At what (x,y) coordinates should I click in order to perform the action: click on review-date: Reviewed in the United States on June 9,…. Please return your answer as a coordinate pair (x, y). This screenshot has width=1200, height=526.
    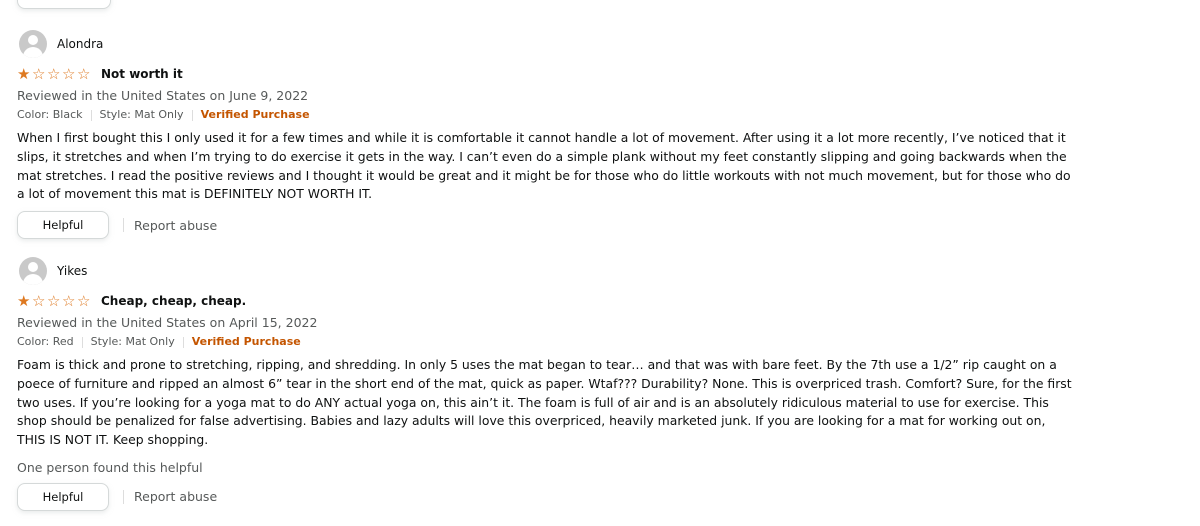
    Looking at the image, I should click on (163, 95).